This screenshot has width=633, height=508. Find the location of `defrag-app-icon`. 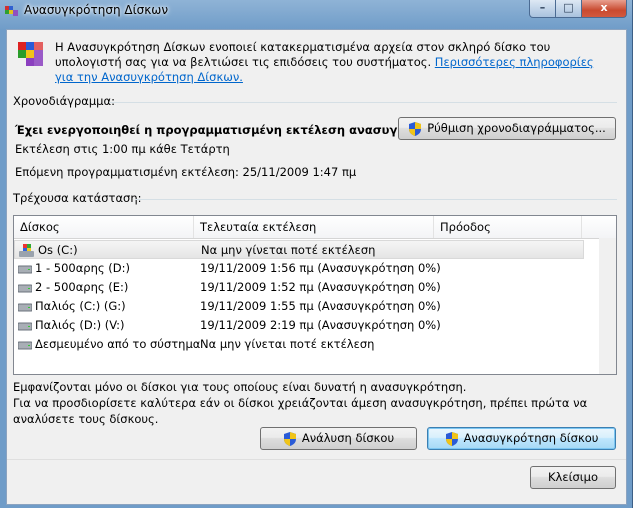

defrag-app-icon is located at coordinates (11, 11).